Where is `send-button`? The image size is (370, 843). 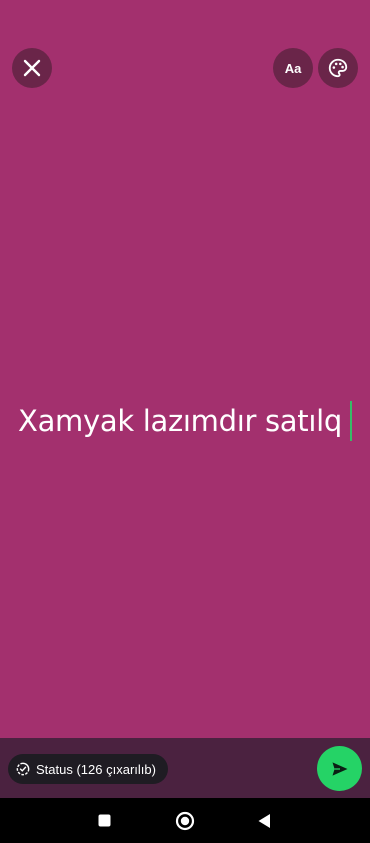 send-button is located at coordinates (339, 768).